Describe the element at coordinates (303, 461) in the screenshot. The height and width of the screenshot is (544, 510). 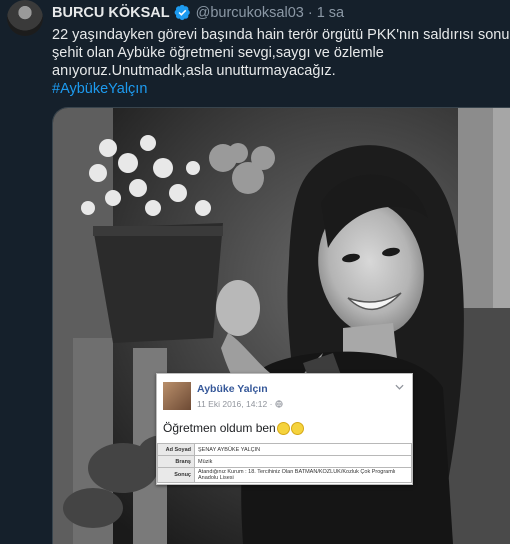
I see `table-cell-value: Müzik` at that location.